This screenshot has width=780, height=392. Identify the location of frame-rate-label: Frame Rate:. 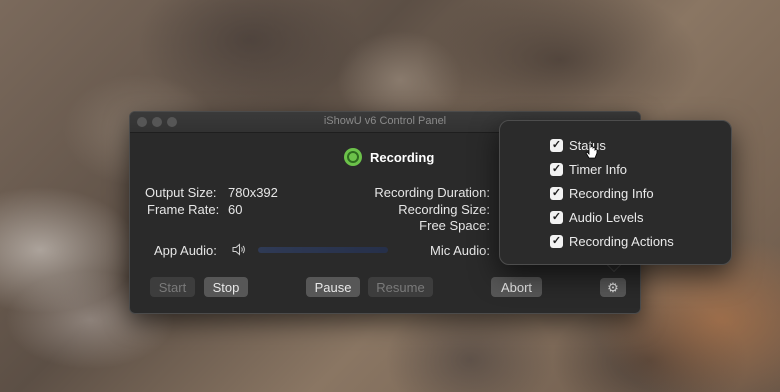
(183, 209).